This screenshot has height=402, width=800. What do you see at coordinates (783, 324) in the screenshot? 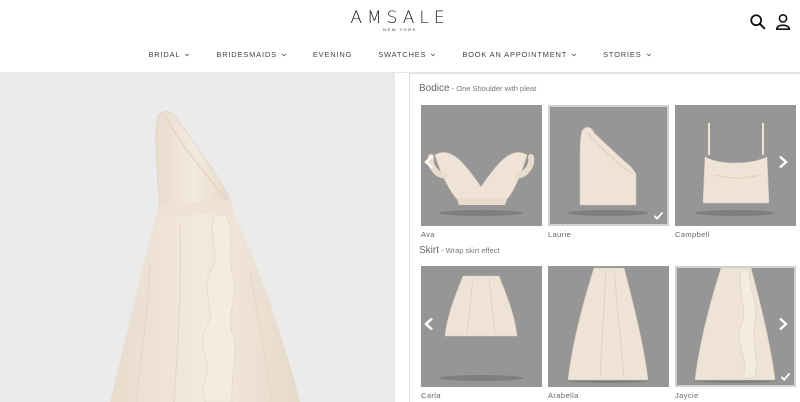
I see `skirt-next-arrow-icon` at bounding box center [783, 324].